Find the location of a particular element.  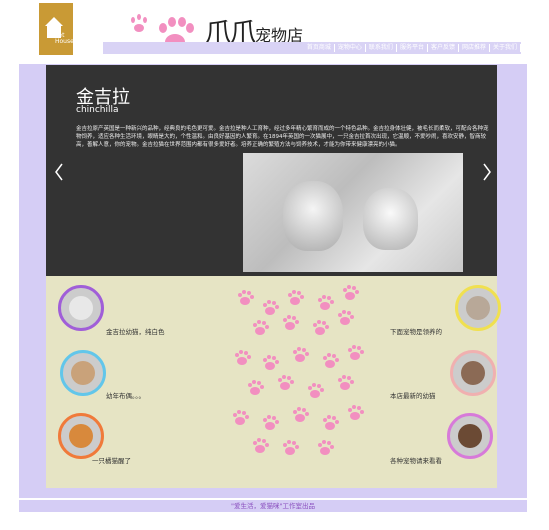

nav-item-home: 首页商城 is located at coordinates (319, 48).